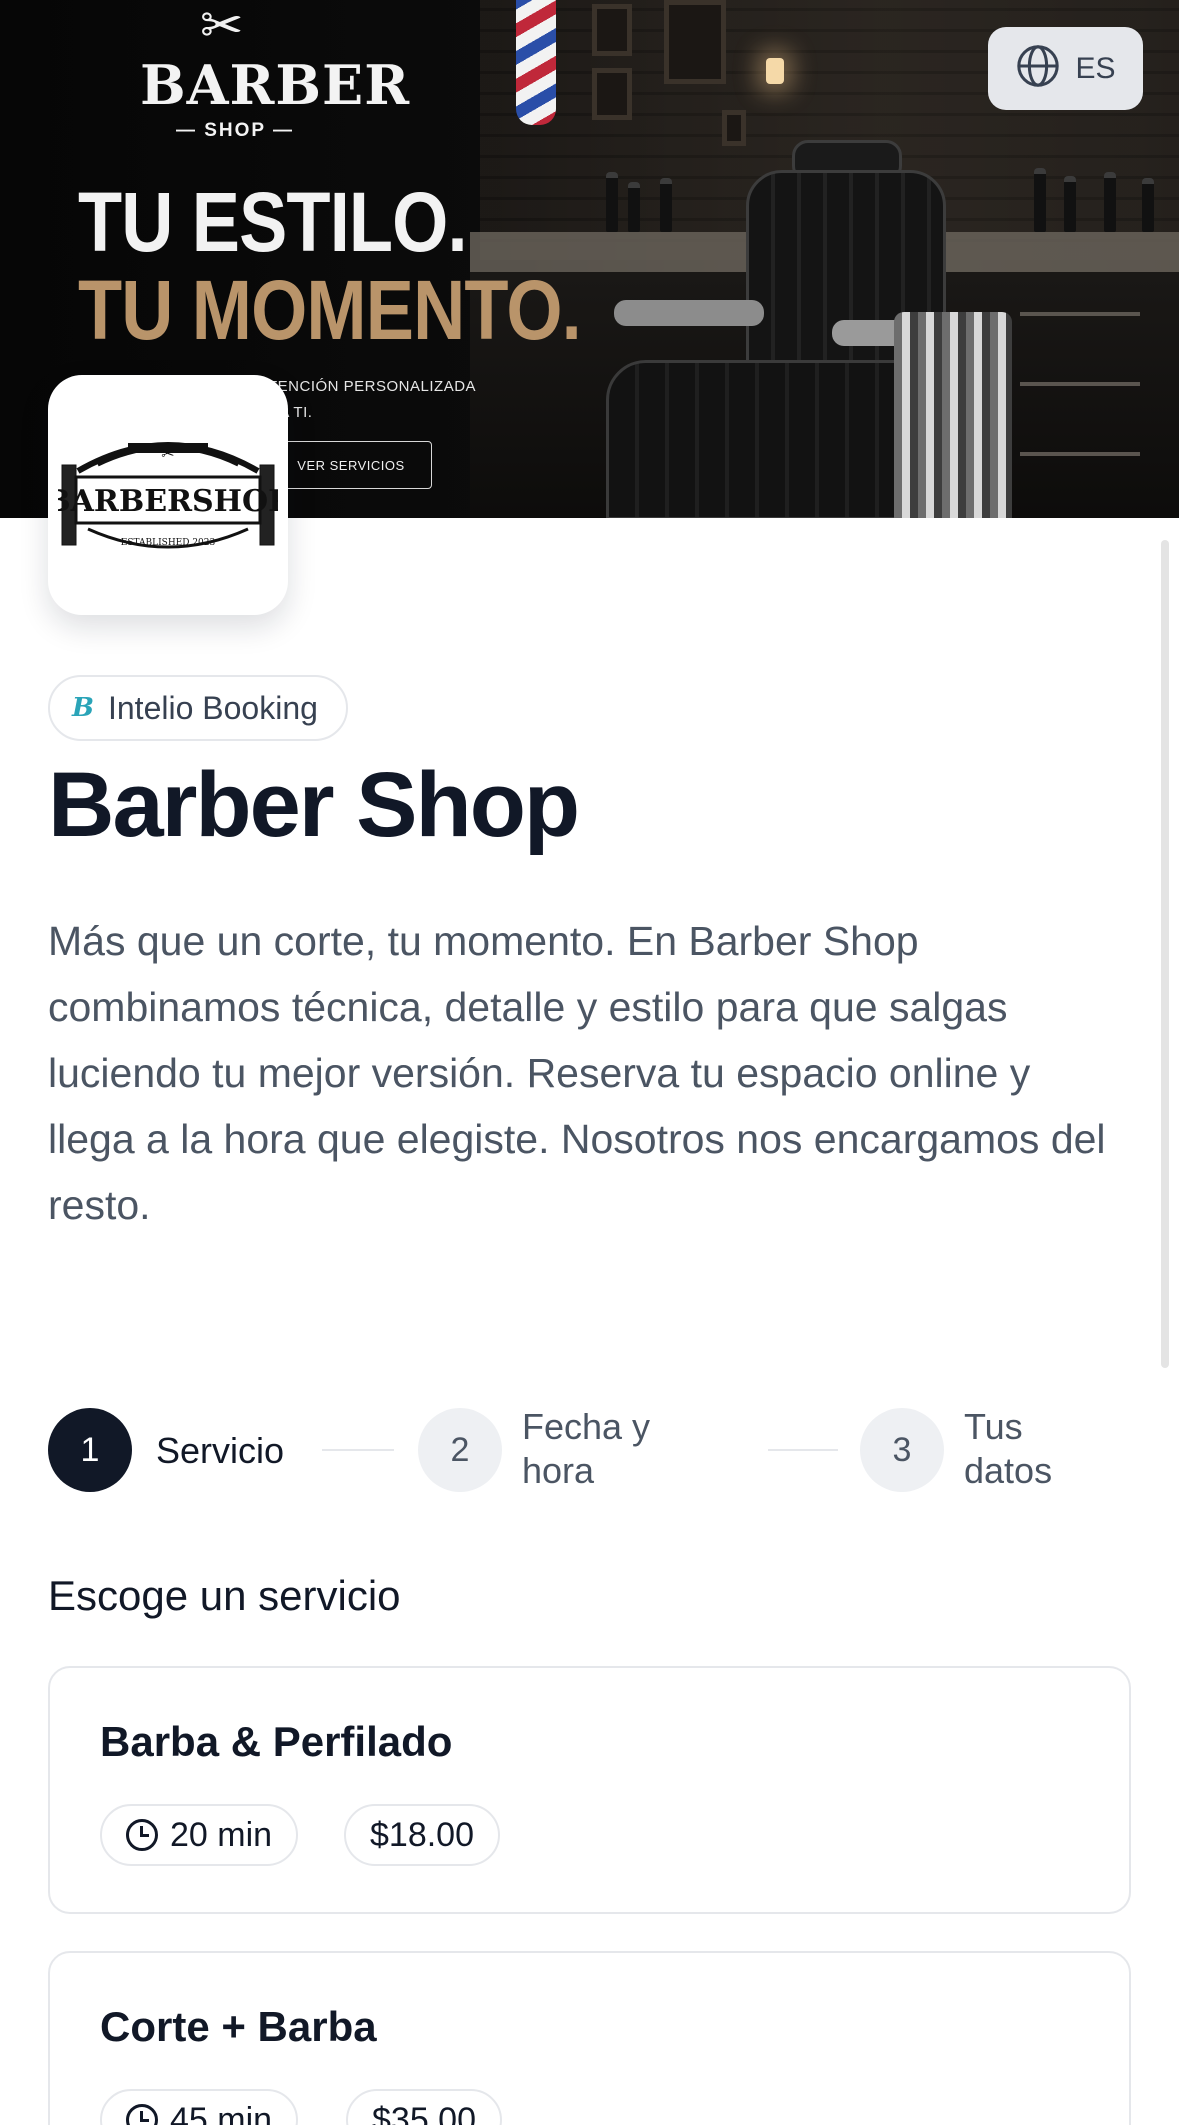 The height and width of the screenshot is (2125, 1179). I want to click on service-price-badge: $18.00, so click(422, 1835).